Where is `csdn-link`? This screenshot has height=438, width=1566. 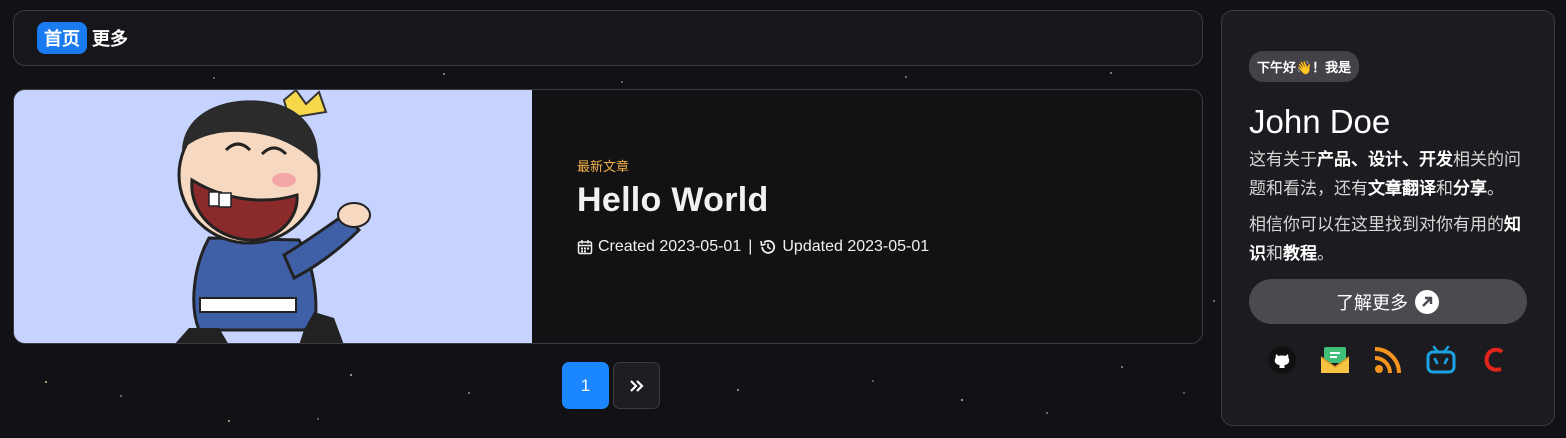
csdn-link is located at coordinates (1494, 360).